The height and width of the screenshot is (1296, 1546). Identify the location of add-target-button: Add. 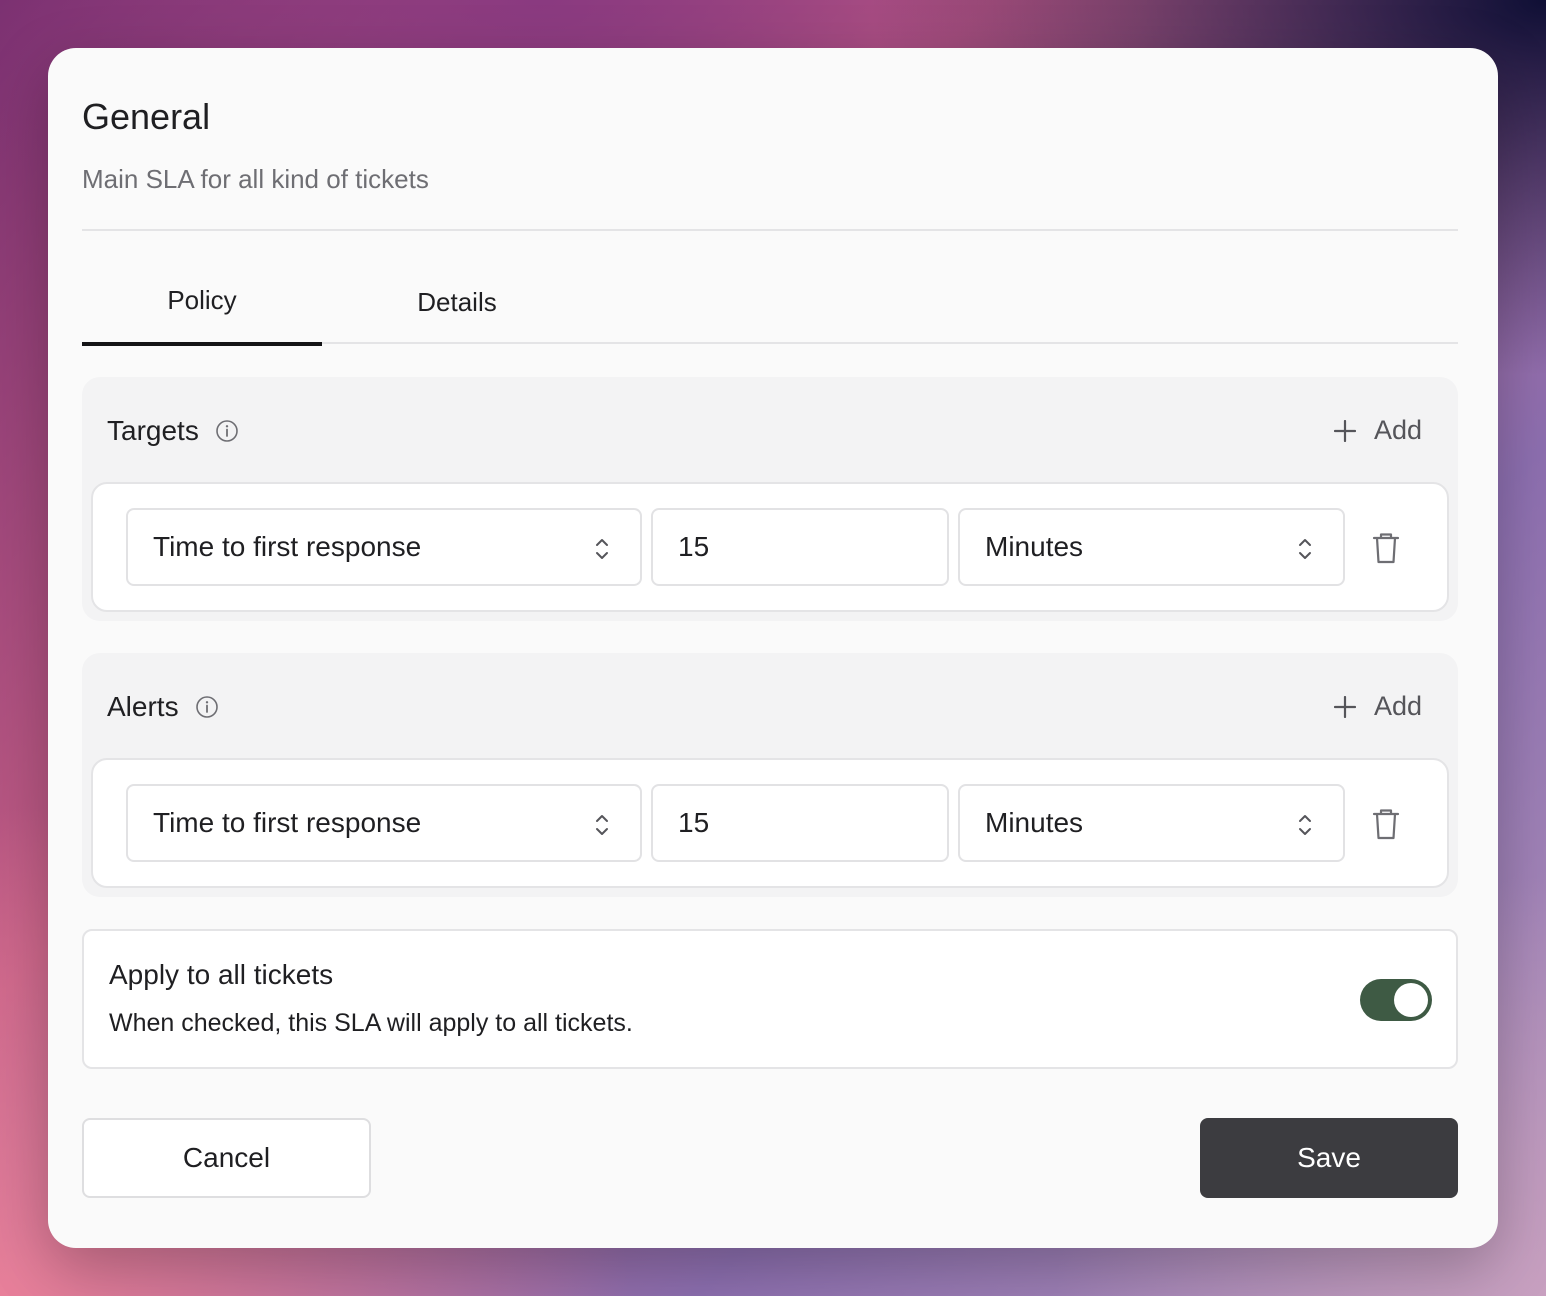
(1377, 430).